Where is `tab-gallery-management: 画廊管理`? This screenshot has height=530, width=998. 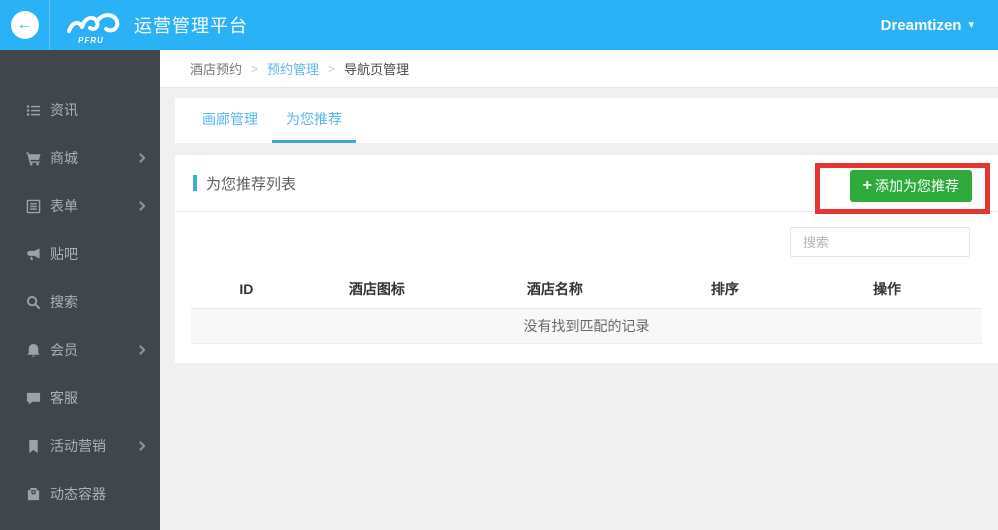 tab-gallery-management: 画廊管理 is located at coordinates (230, 120).